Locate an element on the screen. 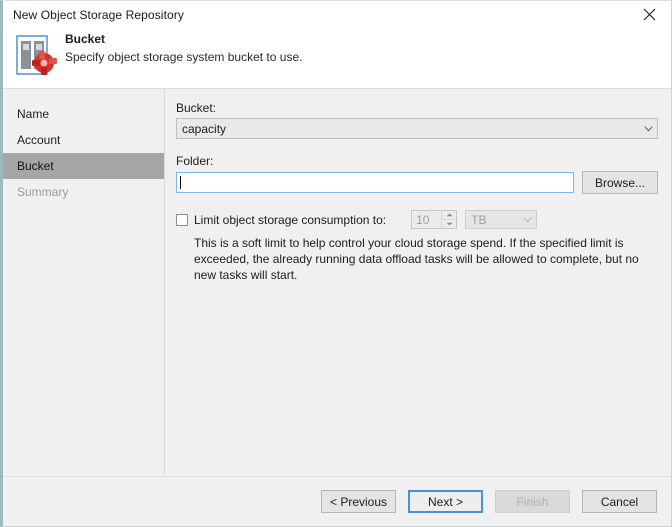  close-icon is located at coordinates (649, 14).